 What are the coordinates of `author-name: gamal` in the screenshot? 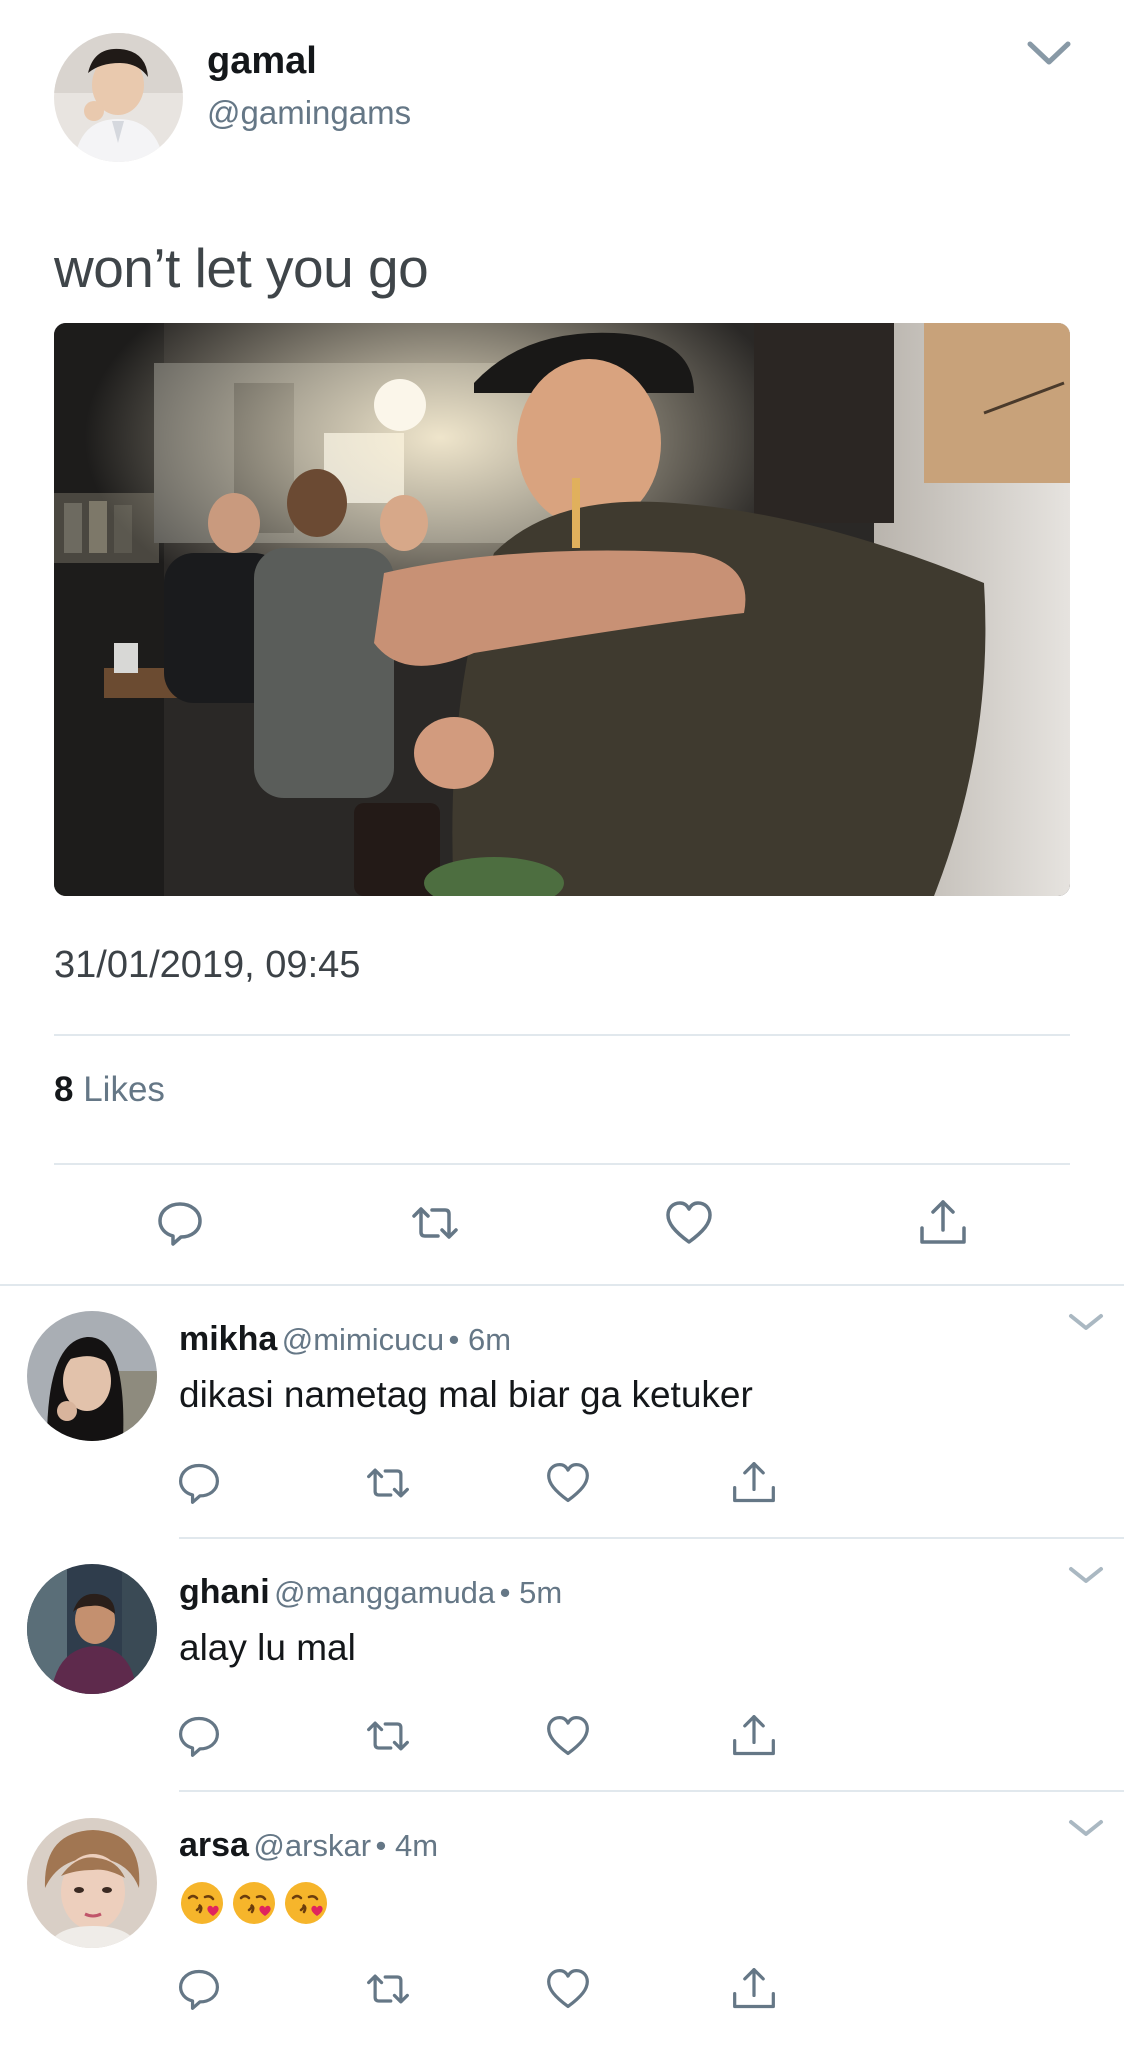 It's located at (262, 61).